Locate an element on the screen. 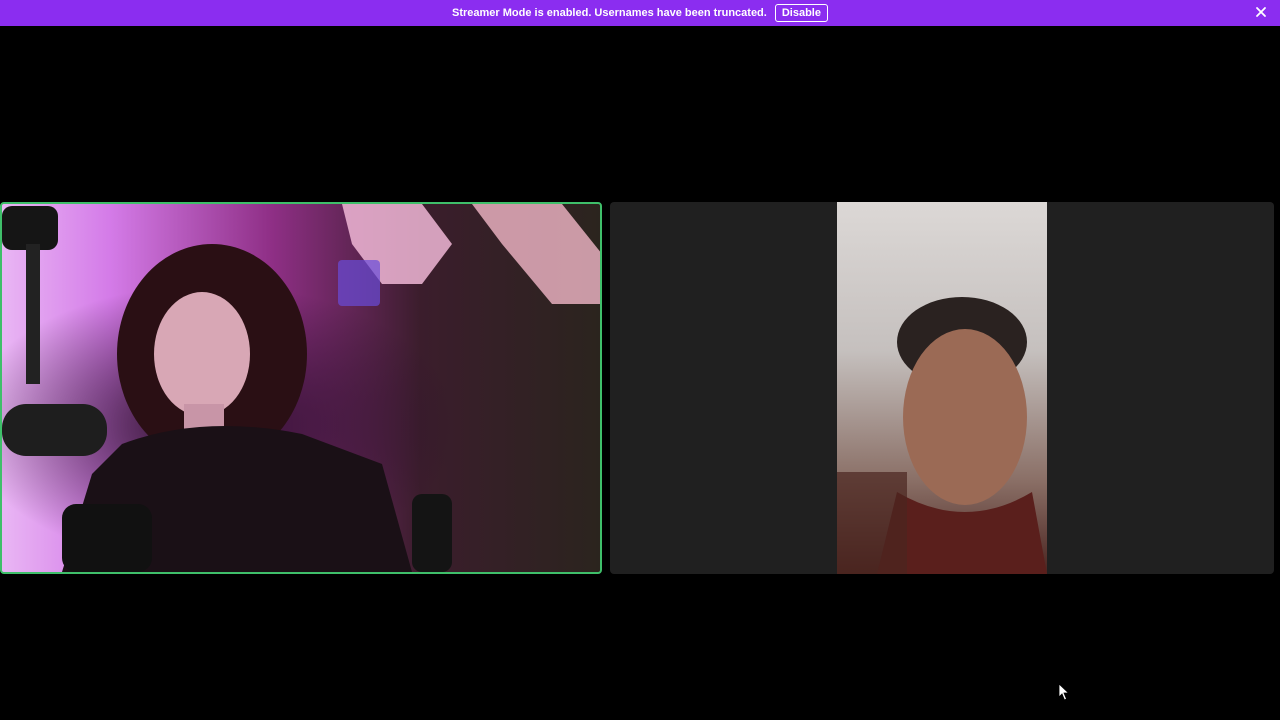  mouse-pointer-icon is located at coordinates (1064, 692).